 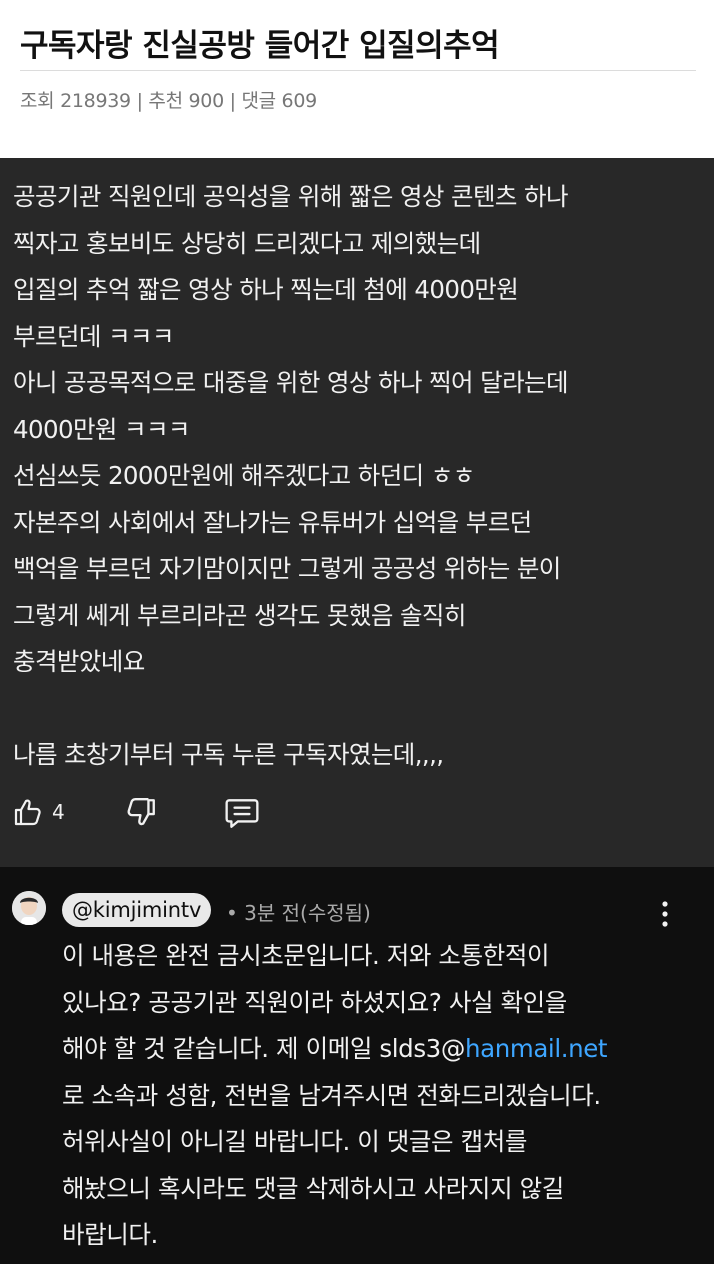 I want to click on like-count: 4, so click(x=58, y=812).